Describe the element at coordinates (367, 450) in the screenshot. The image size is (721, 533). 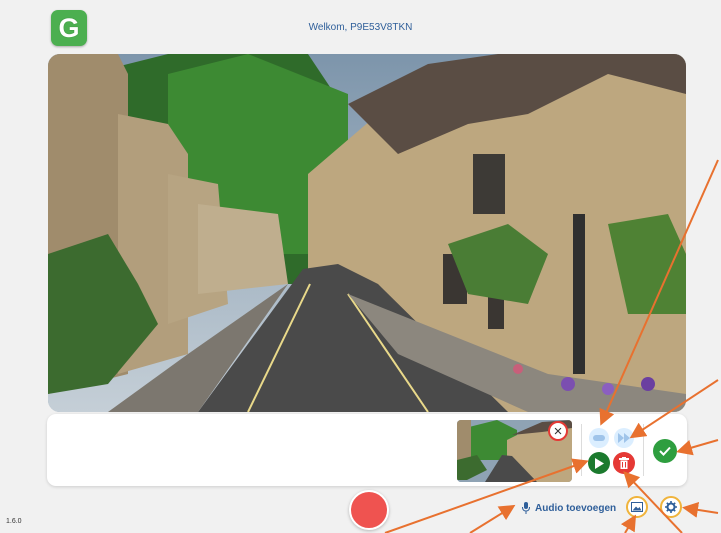
I see `caption-panel` at that location.